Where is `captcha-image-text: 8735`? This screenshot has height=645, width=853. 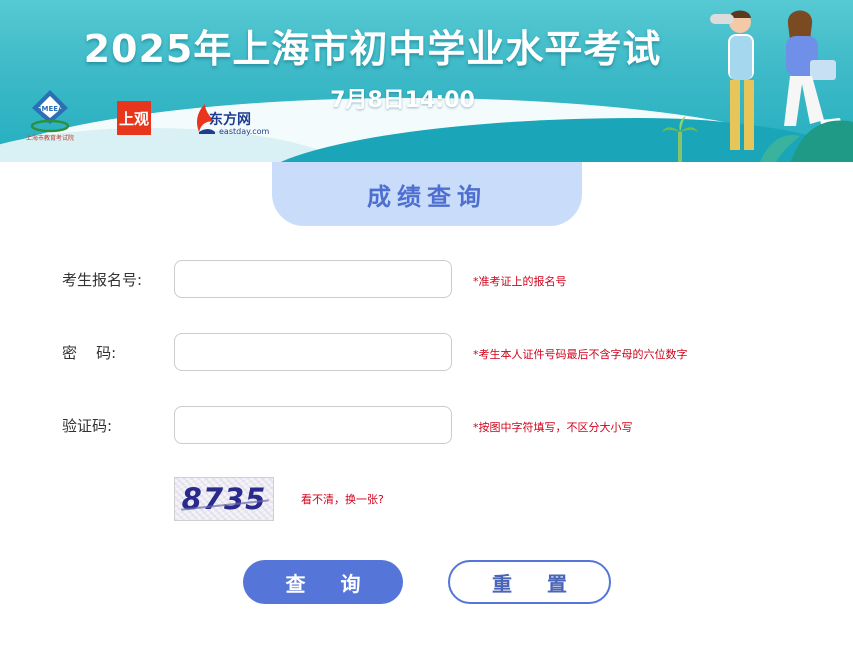
captcha-image-text: 8735 is located at coordinates (224, 499).